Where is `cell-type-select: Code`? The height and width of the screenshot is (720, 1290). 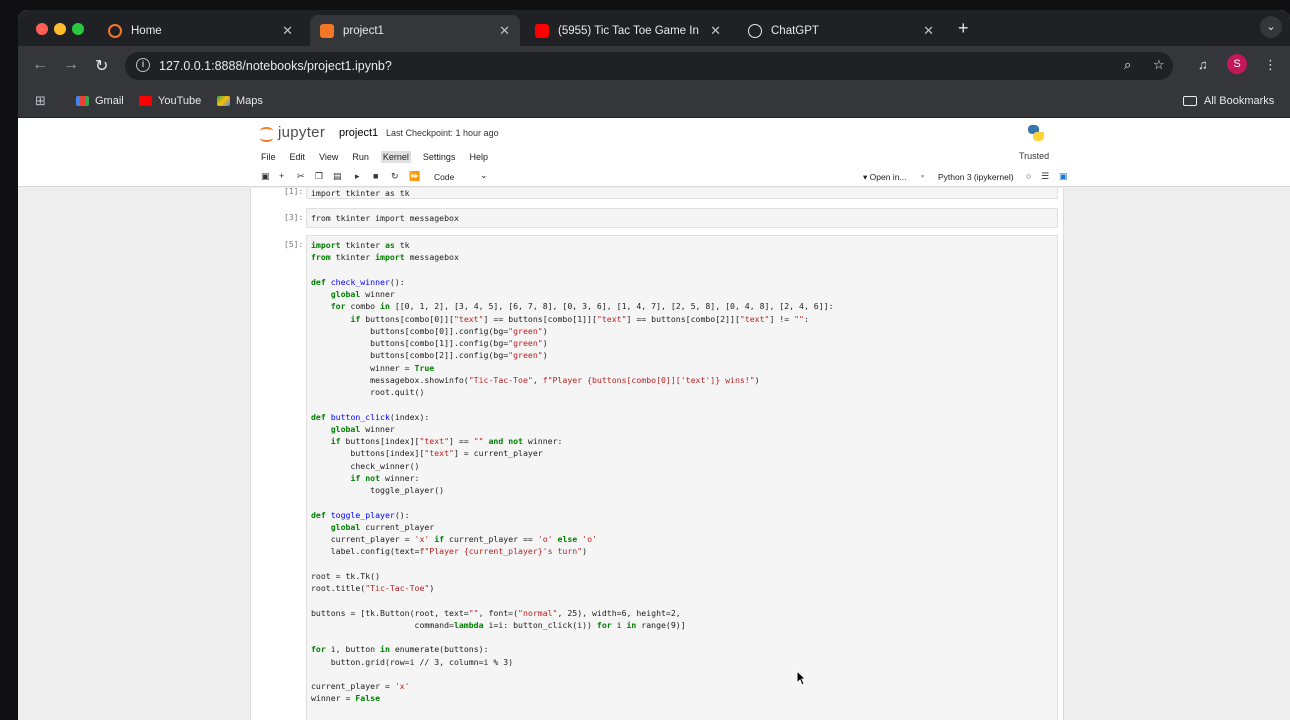 cell-type-select: Code is located at coordinates (461, 176).